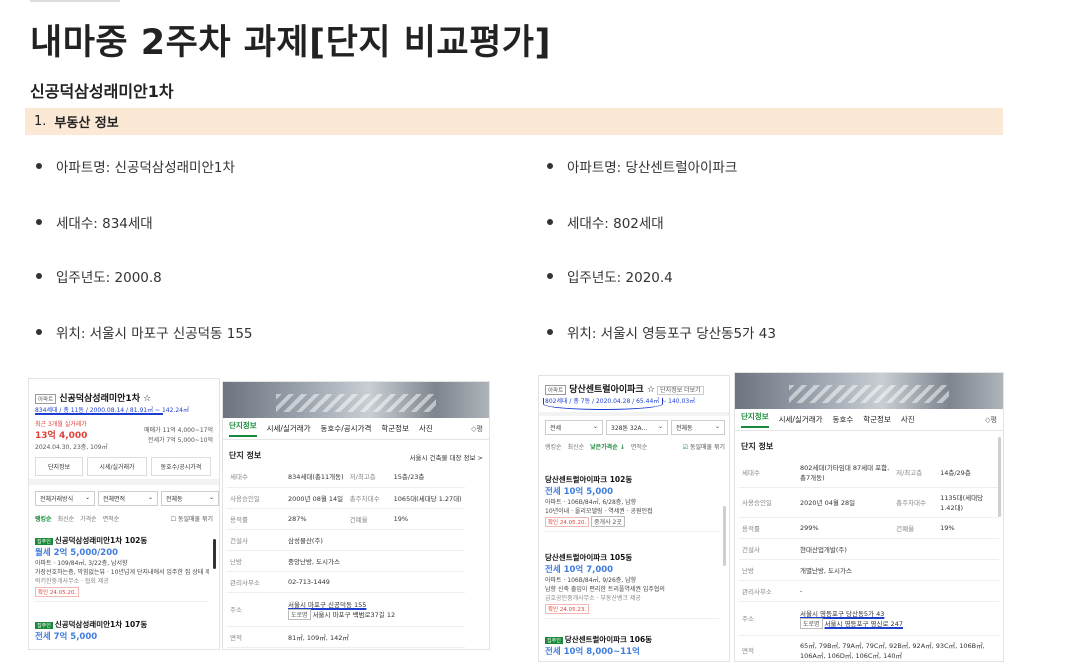  I want to click on area-select: 328톤 32A... ⌄, so click(637, 427).